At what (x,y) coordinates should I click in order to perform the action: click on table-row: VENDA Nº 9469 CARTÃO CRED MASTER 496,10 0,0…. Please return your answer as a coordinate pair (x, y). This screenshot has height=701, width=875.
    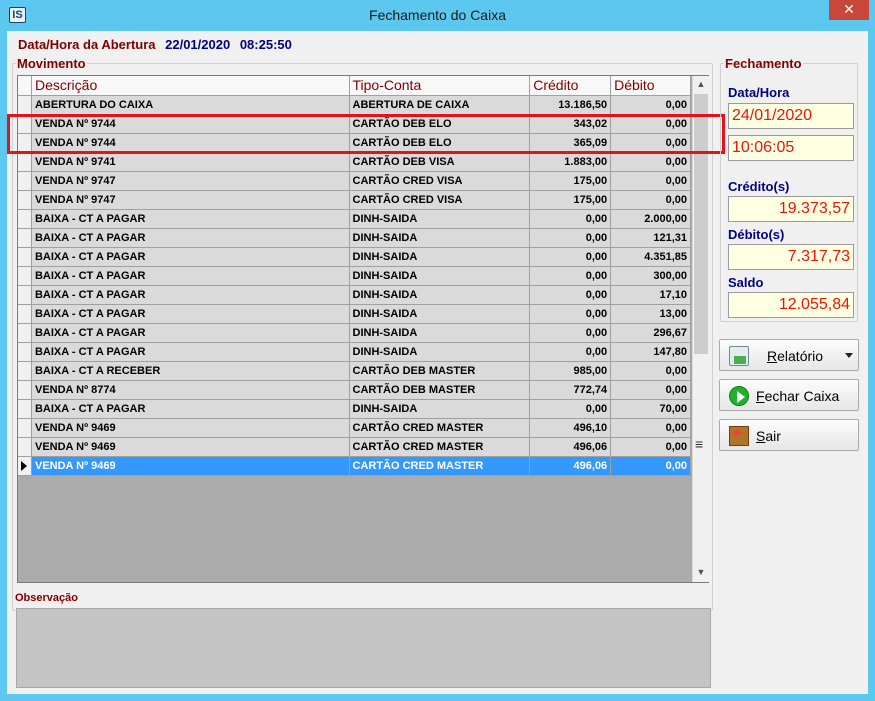
    Looking at the image, I should click on (355, 428).